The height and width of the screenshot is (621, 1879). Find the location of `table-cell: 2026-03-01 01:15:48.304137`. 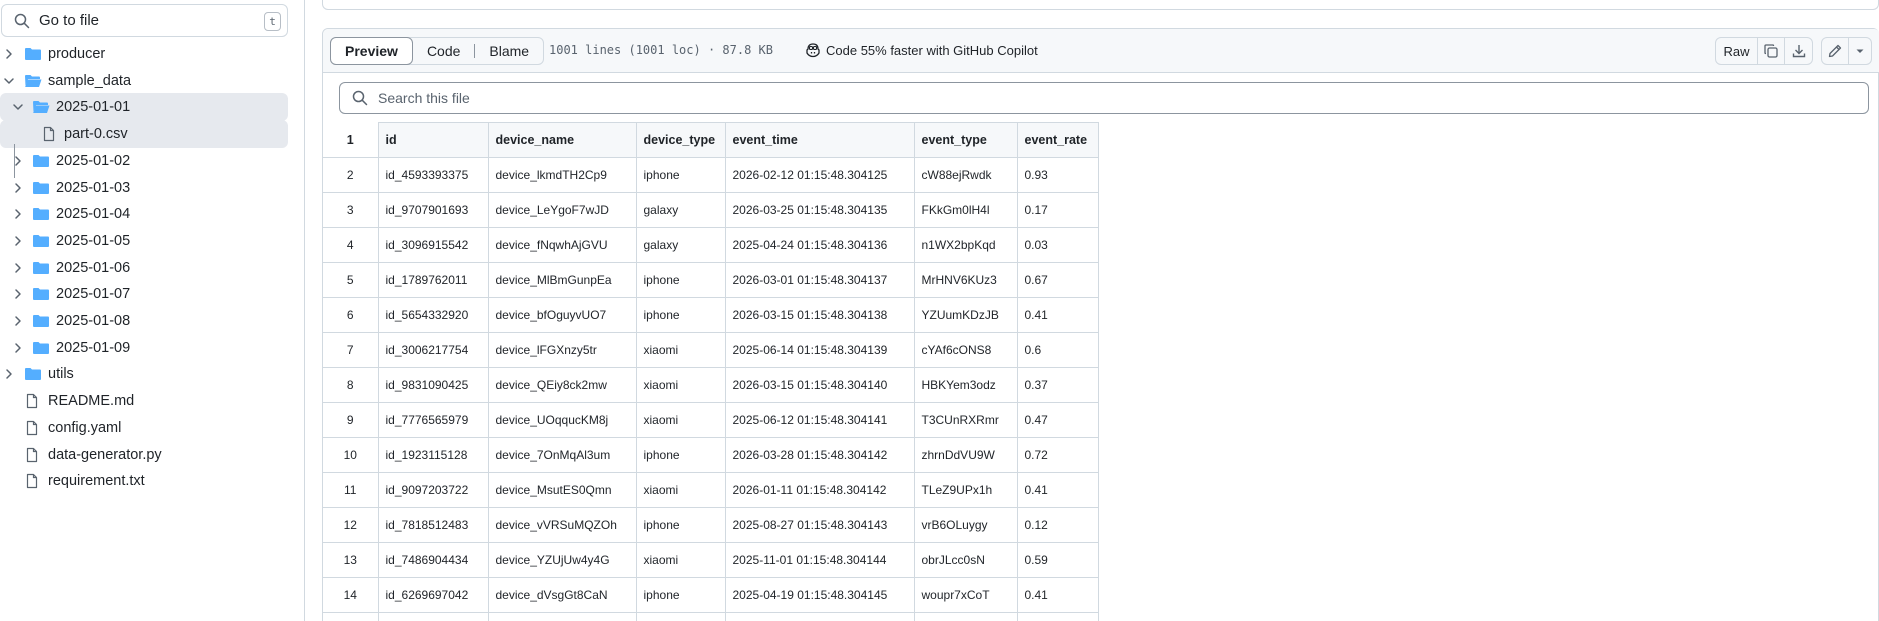

table-cell: 2026-03-01 01:15:48.304137 is located at coordinates (819, 280).